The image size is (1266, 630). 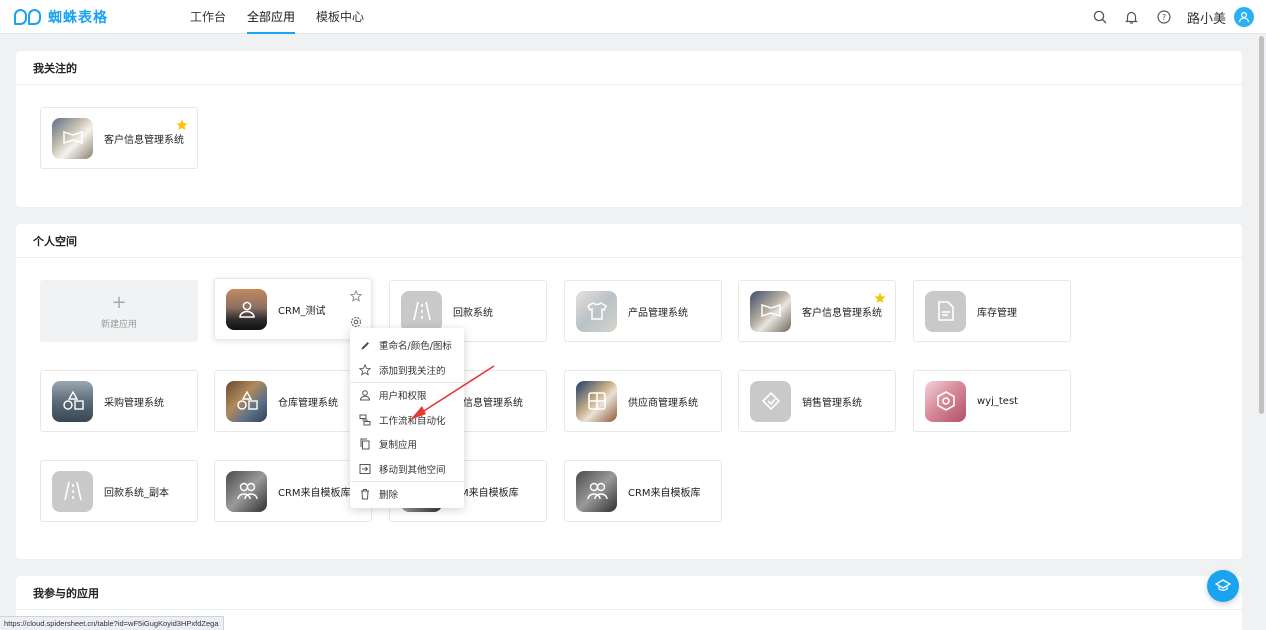 I want to click on menu-item-rename: 重命名/颜色/图标, so click(x=407, y=345).